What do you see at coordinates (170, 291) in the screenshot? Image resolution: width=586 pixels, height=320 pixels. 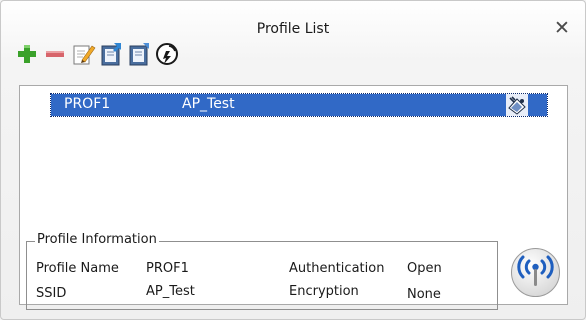 I see `ssid-value: AP_Test` at bounding box center [170, 291].